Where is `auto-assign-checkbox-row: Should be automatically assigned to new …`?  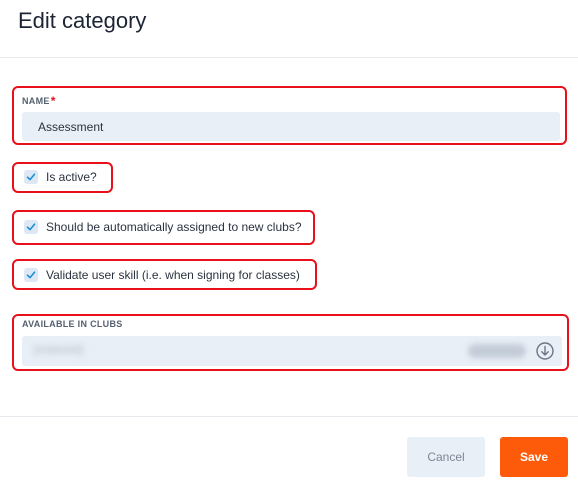
auto-assign-checkbox-row: Should be automatically assigned to new … is located at coordinates (163, 227).